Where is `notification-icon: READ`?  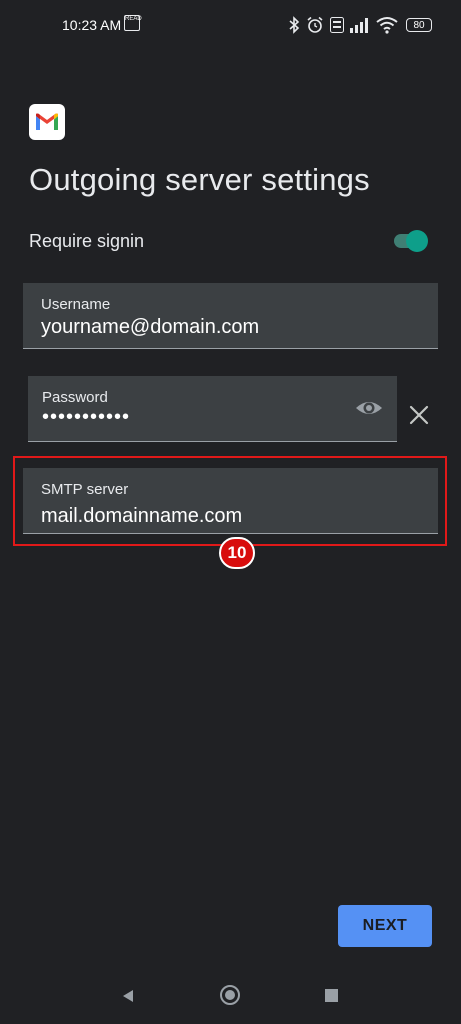 notification-icon: READ is located at coordinates (133, 23).